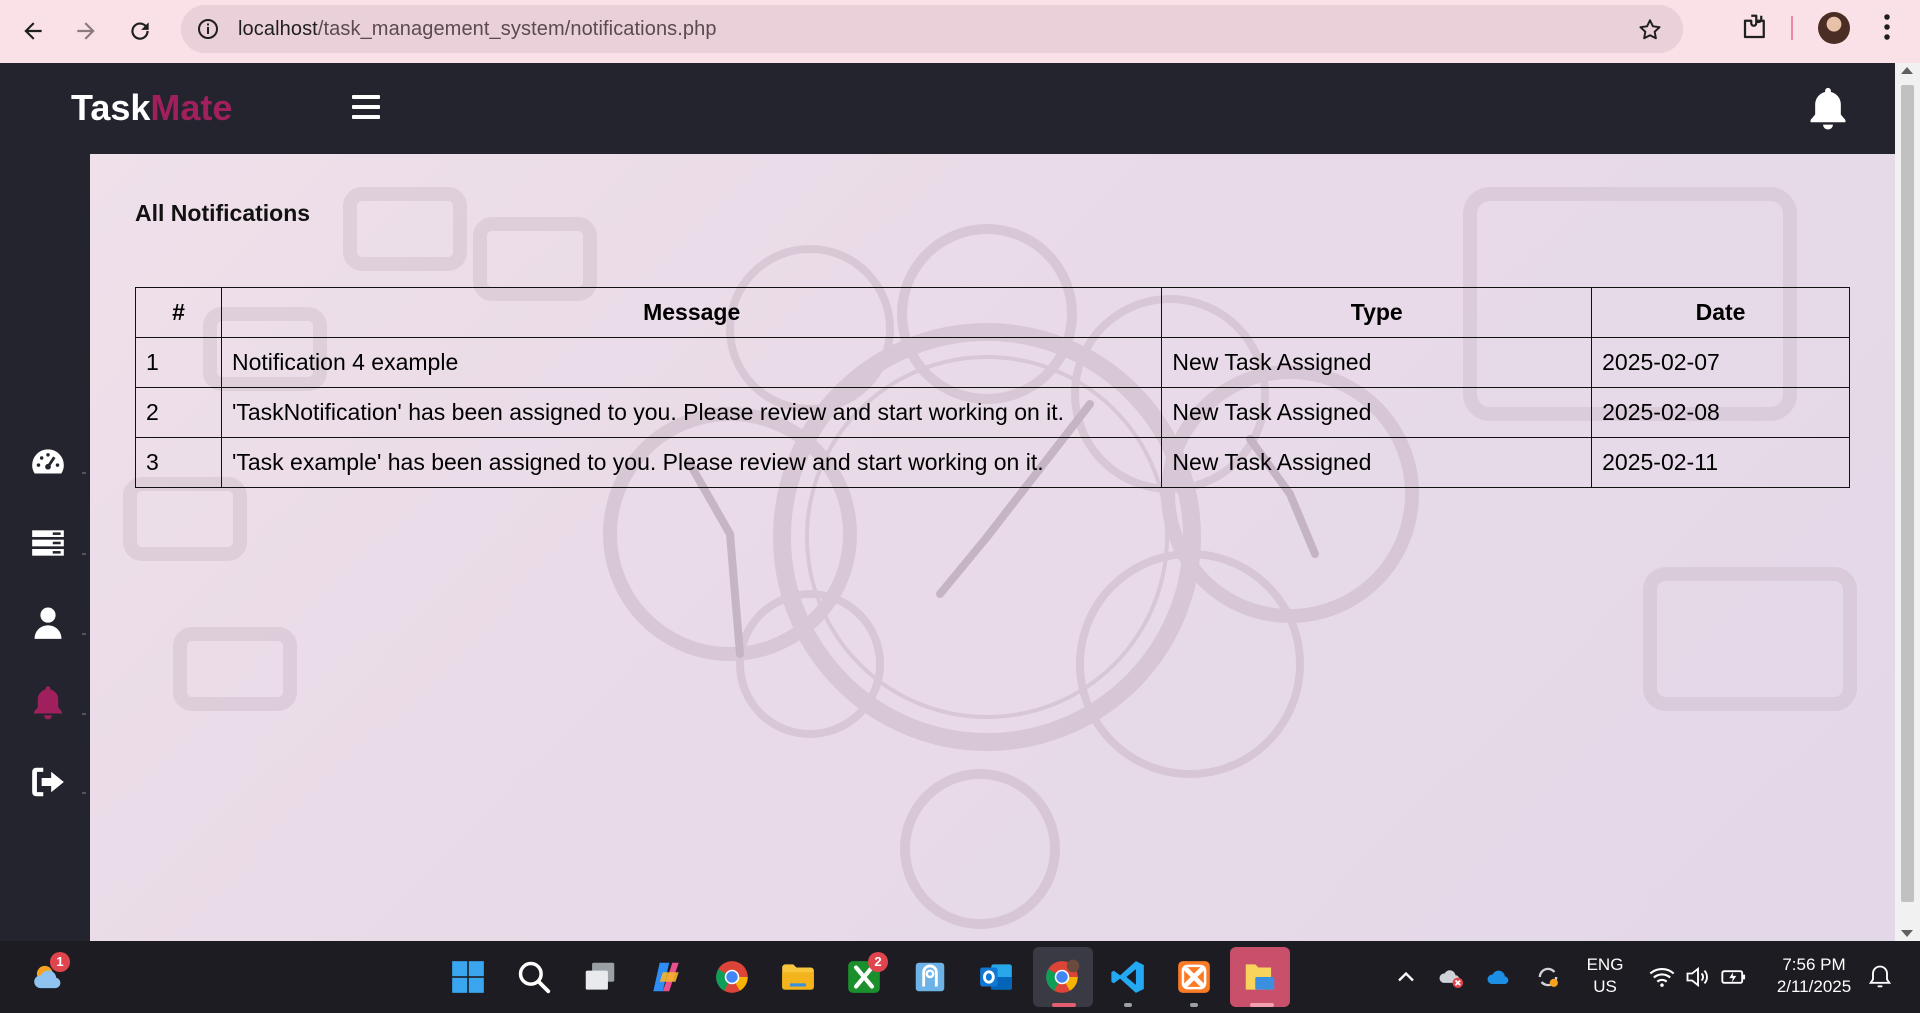 The height and width of the screenshot is (1013, 1920). What do you see at coordinates (366, 107) in the screenshot?
I see `menu-toggle-button` at bounding box center [366, 107].